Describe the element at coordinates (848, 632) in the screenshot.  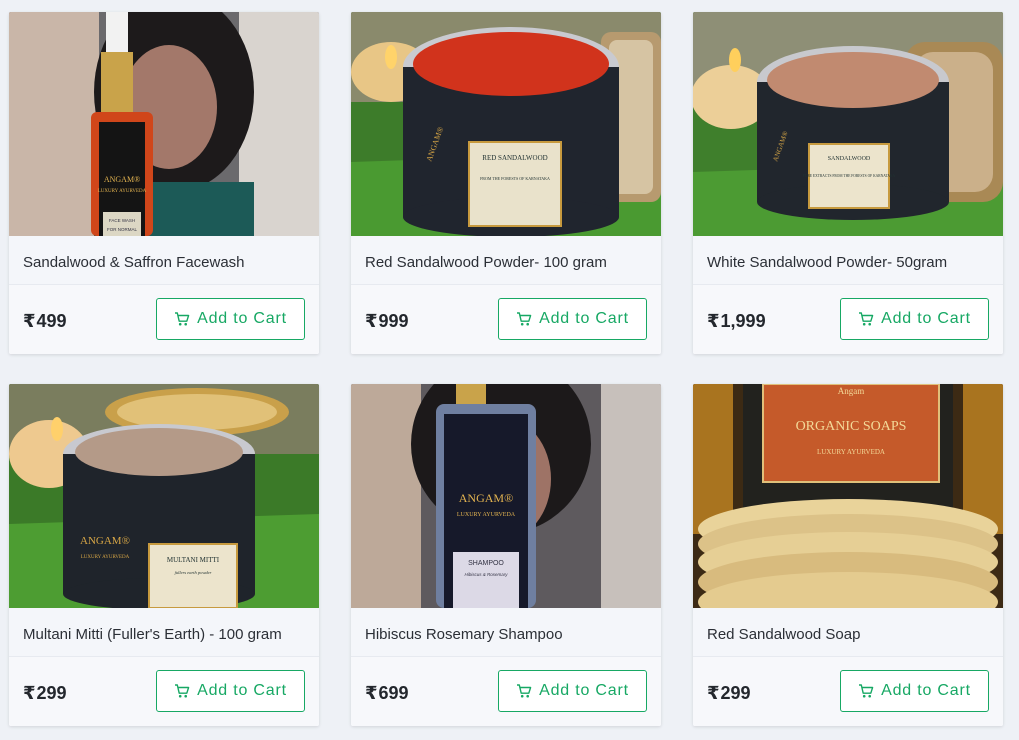
I see `product-name: Red Sandalwood Soap` at that location.